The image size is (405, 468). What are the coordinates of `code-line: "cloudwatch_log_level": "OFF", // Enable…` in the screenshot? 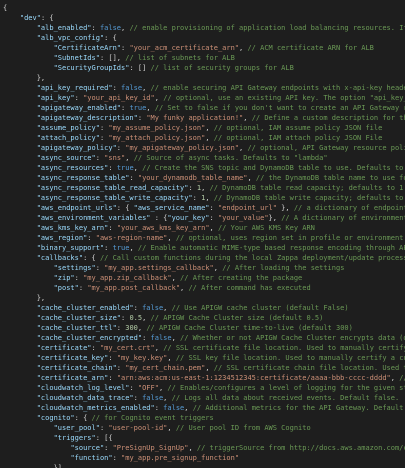 It's located at (204, 388).